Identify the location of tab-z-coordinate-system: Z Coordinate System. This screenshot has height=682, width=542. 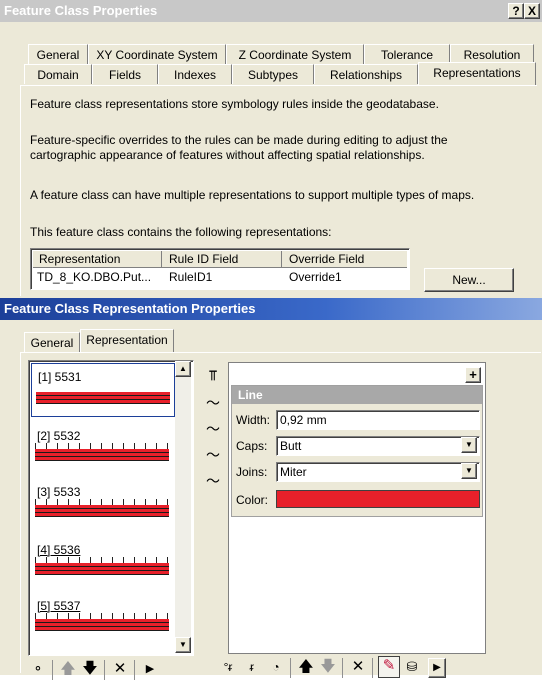
(295, 54).